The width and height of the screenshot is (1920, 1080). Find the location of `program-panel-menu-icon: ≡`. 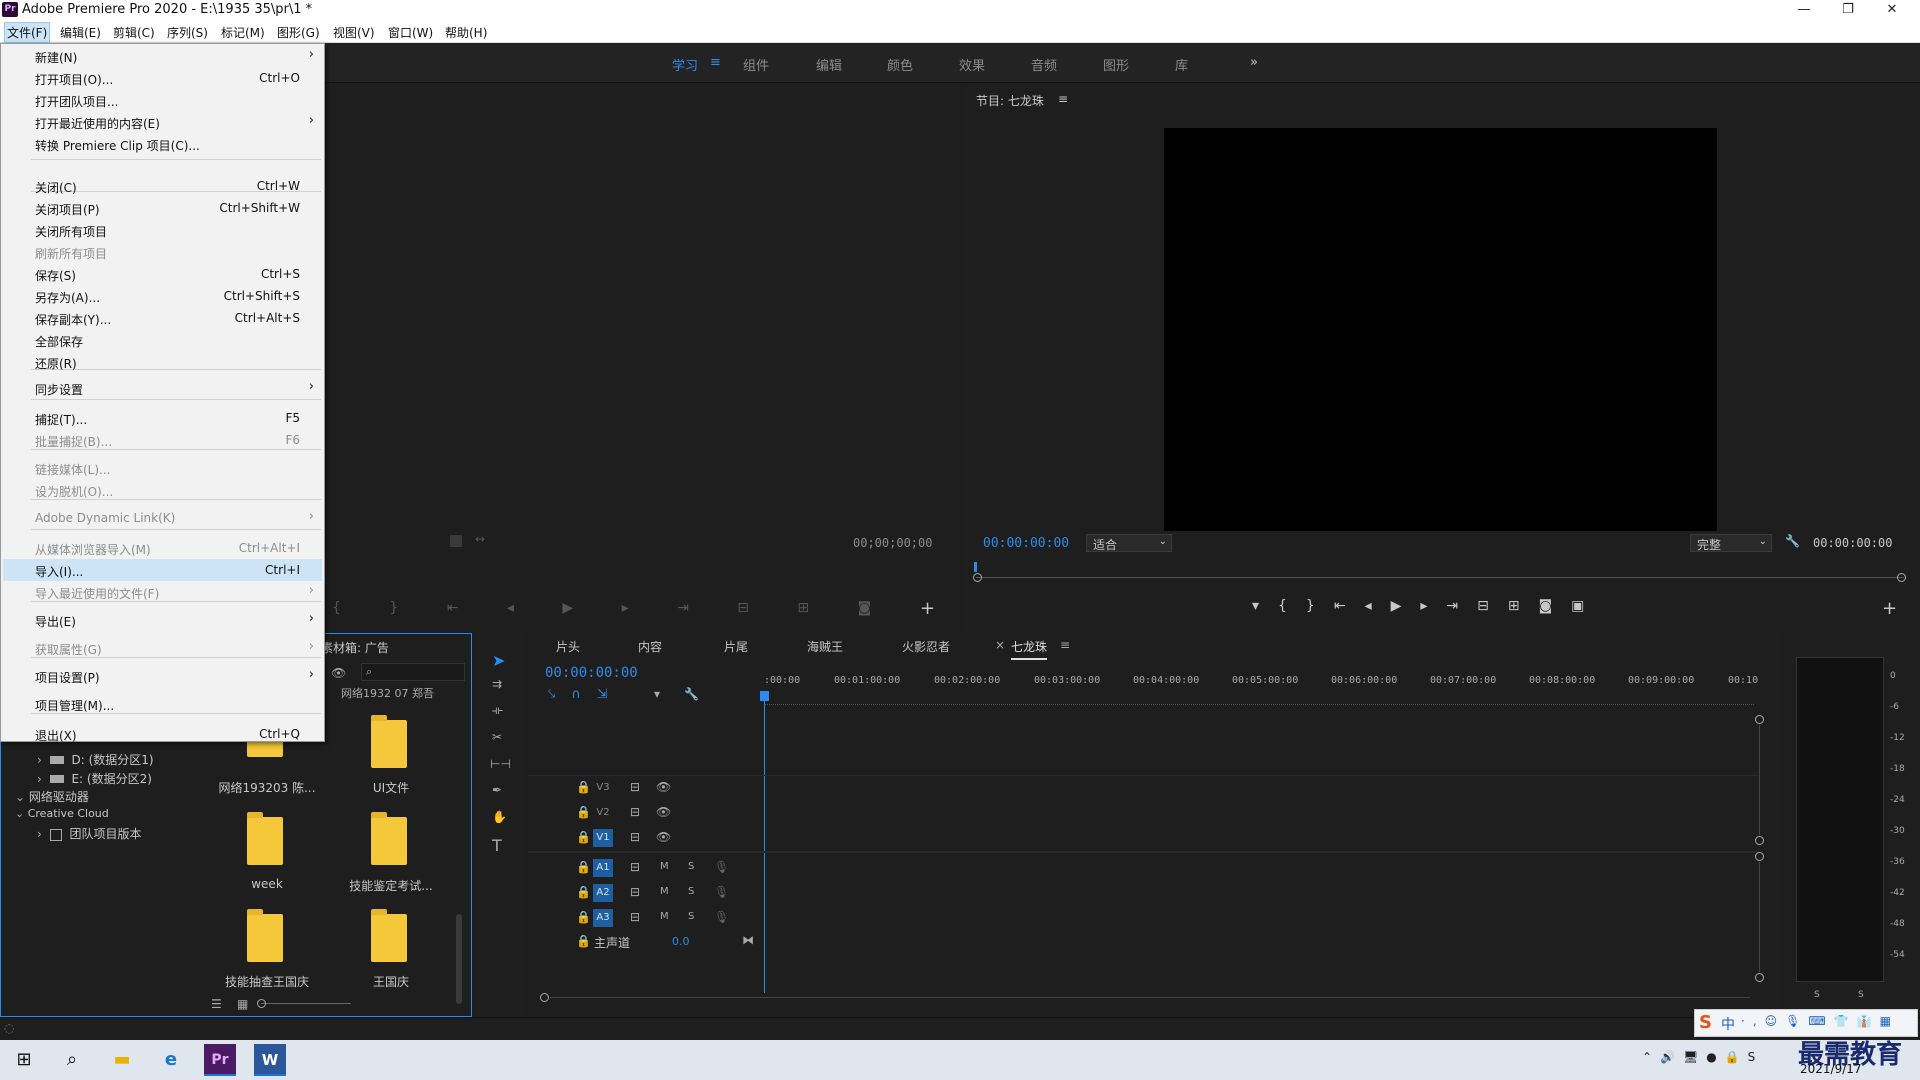

program-panel-menu-icon: ≡ is located at coordinates (1063, 99).